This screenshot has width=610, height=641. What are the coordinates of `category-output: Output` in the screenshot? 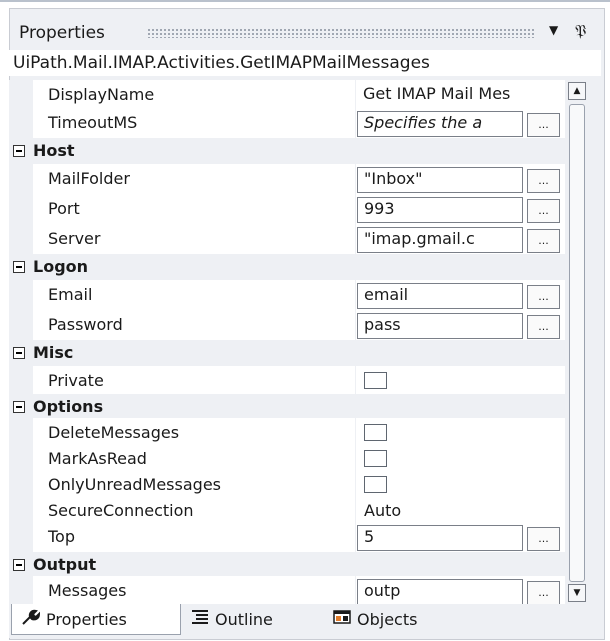 It's located at (287, 564).